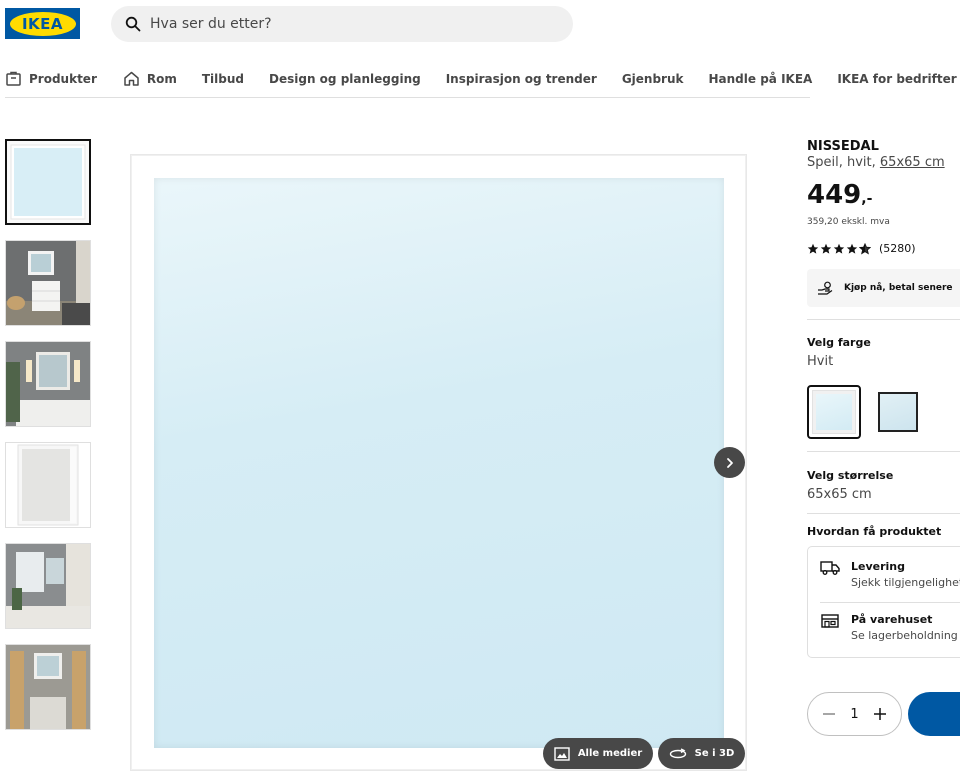 This screenshot has height=779, width=960. I want to click on store-icon, so click(830, 623).